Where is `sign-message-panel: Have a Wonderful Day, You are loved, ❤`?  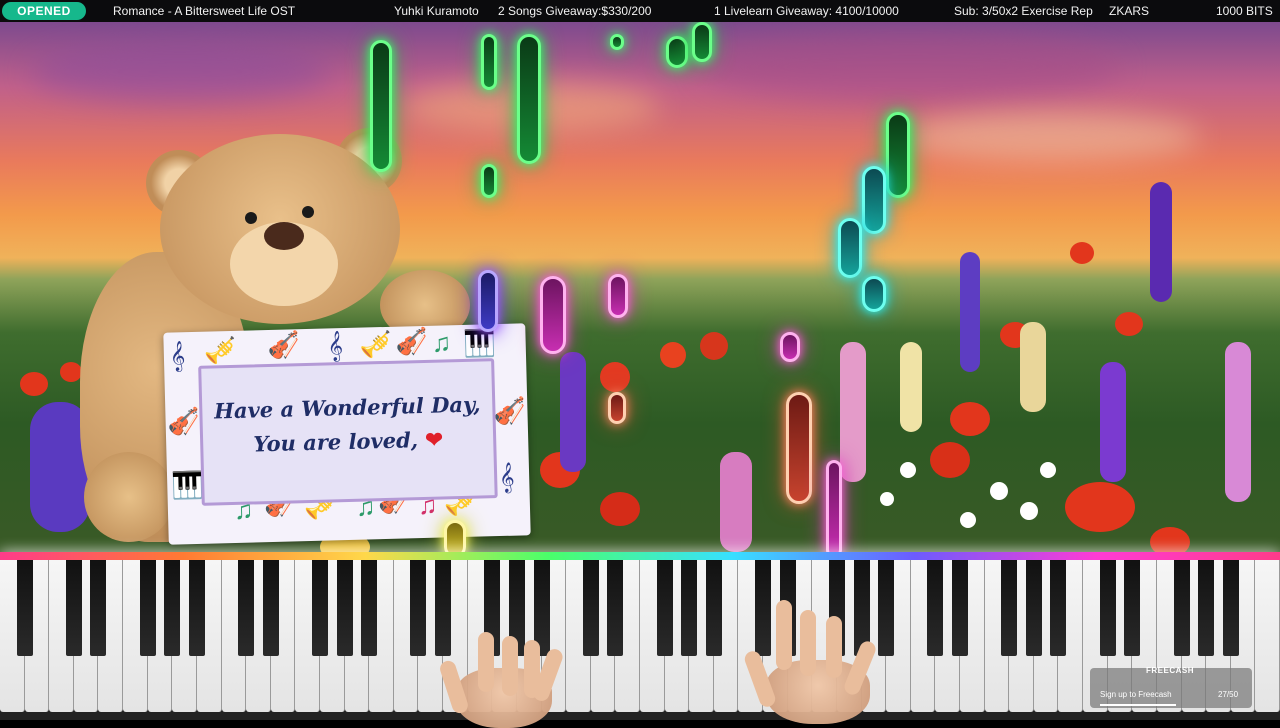
sign-message-panel: Have a Wonderful Day, You are loved, ❤ is located at coordinates (348, 432).